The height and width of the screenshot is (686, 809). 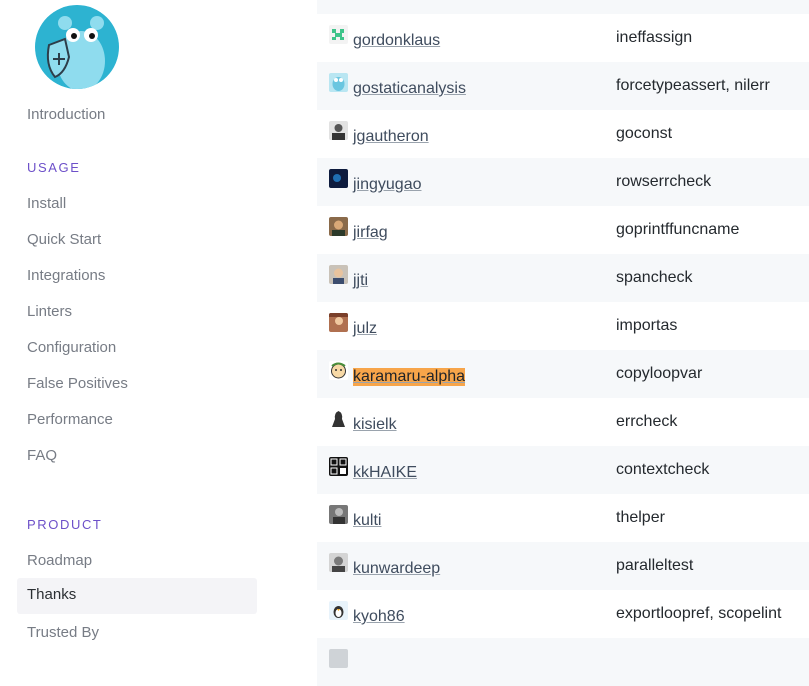 I want to click on green-pixel-avatar-icon, so click(x=338, y=34).